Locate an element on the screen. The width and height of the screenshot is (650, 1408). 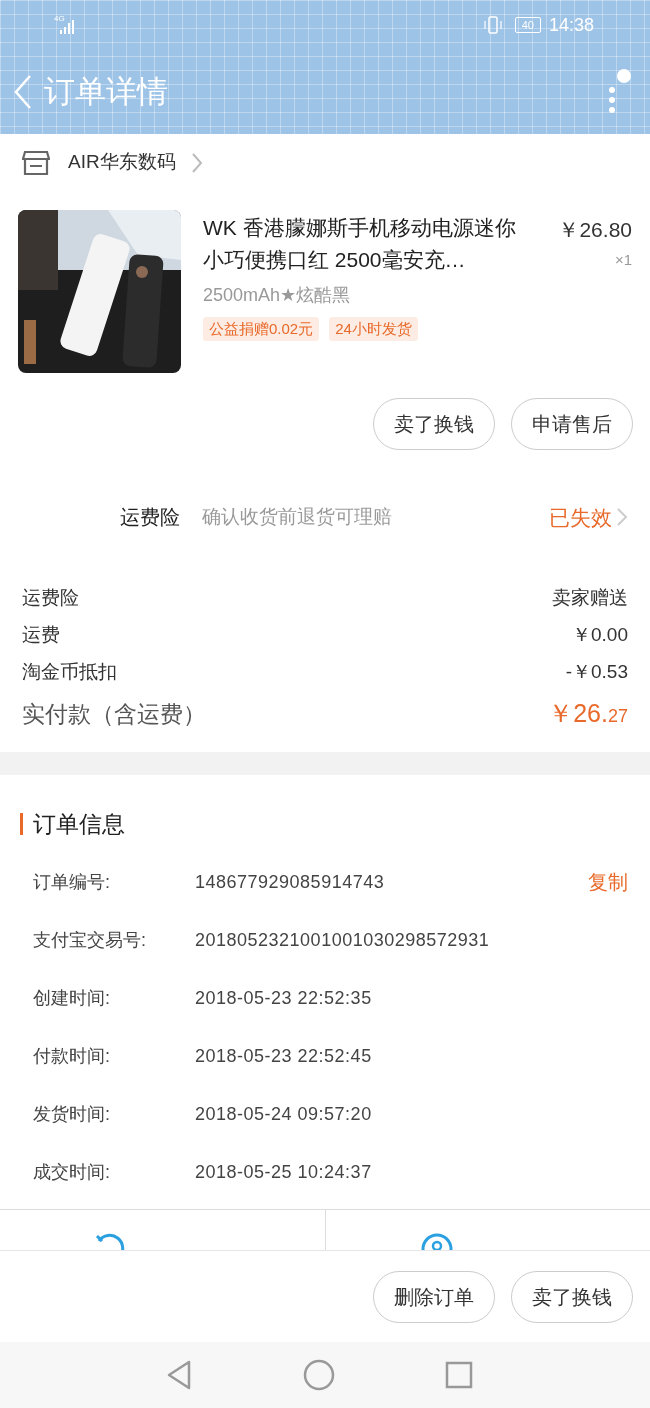
section-marker is located at coordinates (21, 824).